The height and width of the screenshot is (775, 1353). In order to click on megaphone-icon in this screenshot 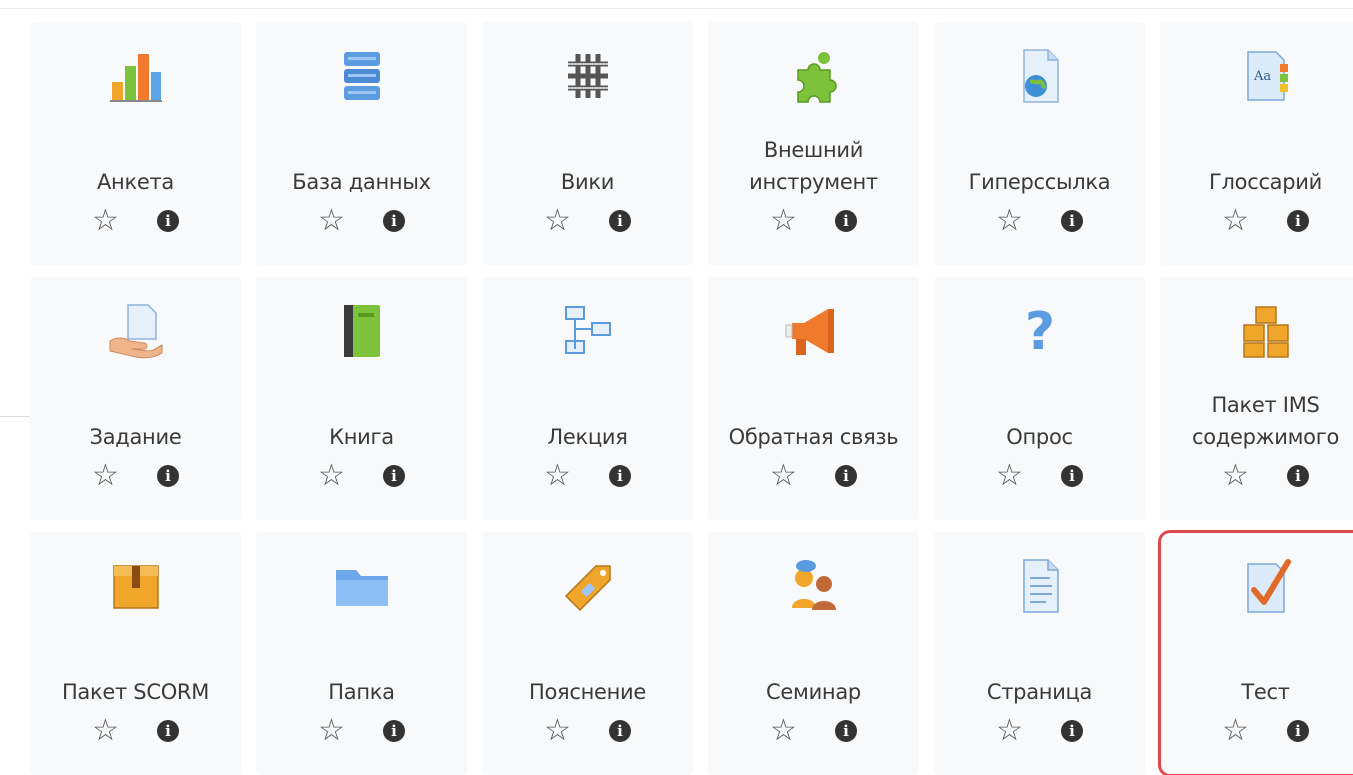, I will do `click(814, 331)`.